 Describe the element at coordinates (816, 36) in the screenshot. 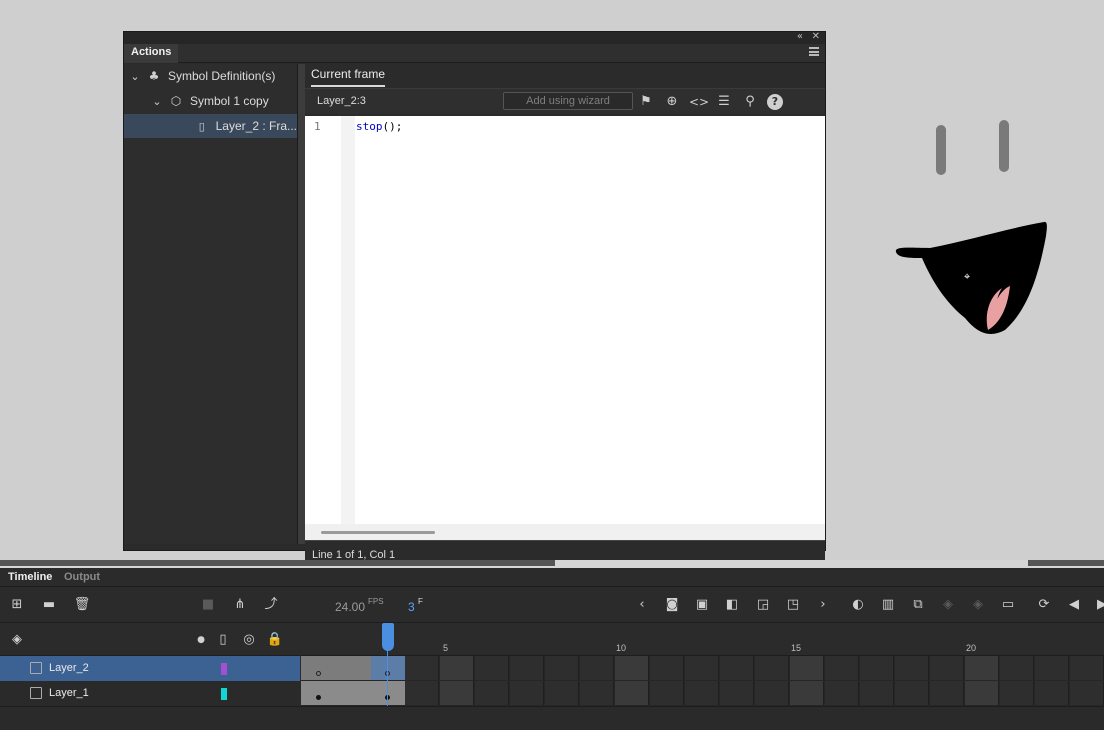

I see `close-icon: ✕` at that location.